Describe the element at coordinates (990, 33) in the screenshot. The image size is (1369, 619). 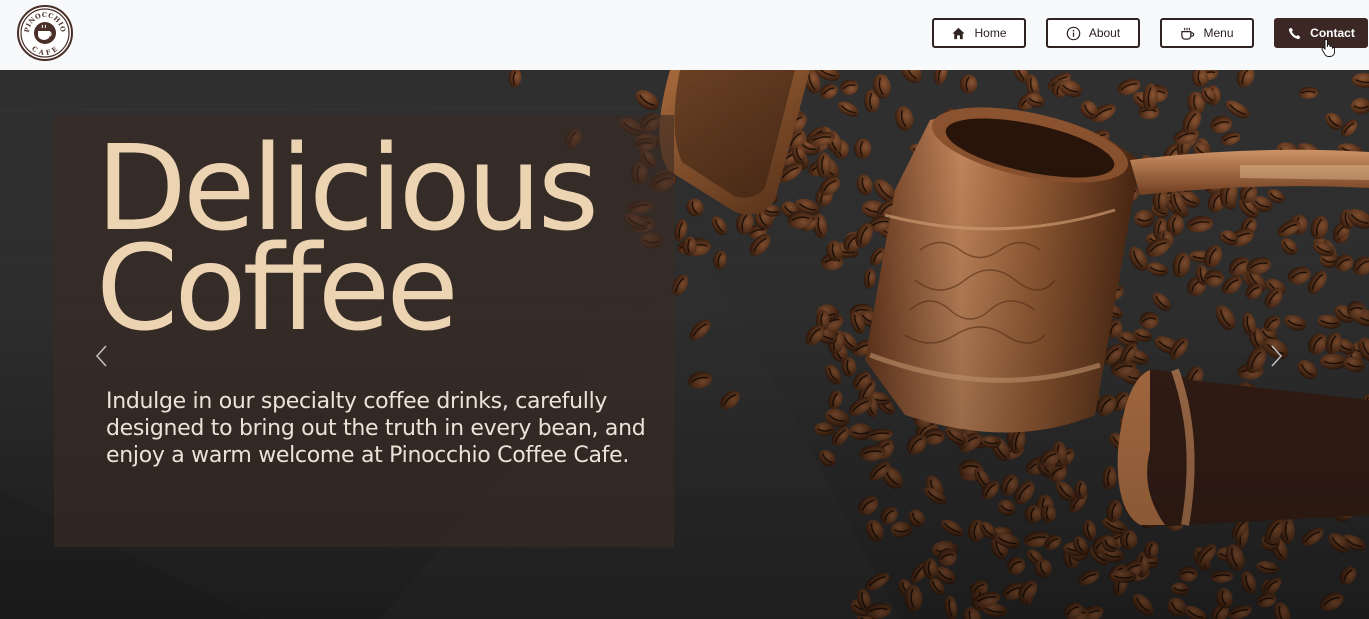
I see `nav-home-label: Home` at that location.